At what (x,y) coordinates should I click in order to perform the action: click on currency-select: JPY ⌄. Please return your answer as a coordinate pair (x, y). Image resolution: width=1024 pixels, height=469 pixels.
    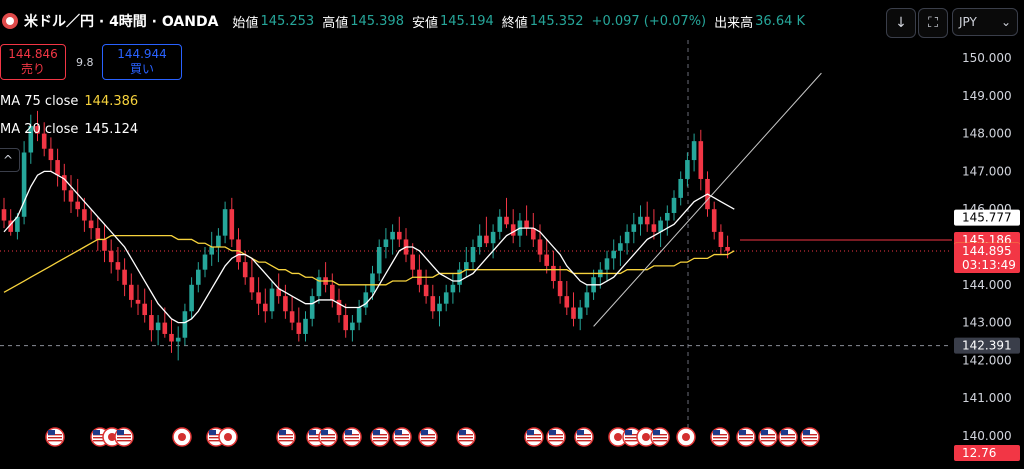
    Looking at the image, I should click on (985, 22).